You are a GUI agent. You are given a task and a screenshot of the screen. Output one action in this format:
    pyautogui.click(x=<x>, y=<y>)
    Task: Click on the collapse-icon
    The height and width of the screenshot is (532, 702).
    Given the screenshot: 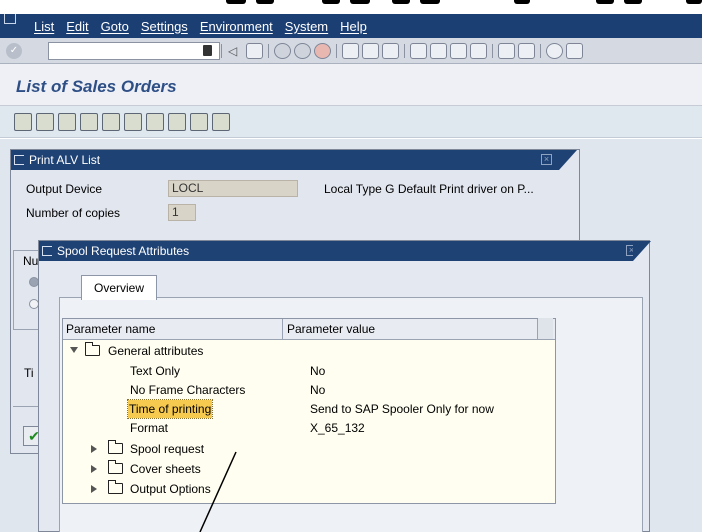 What is the action you would take?
    pyautogui.click(x=74, y=350)
    